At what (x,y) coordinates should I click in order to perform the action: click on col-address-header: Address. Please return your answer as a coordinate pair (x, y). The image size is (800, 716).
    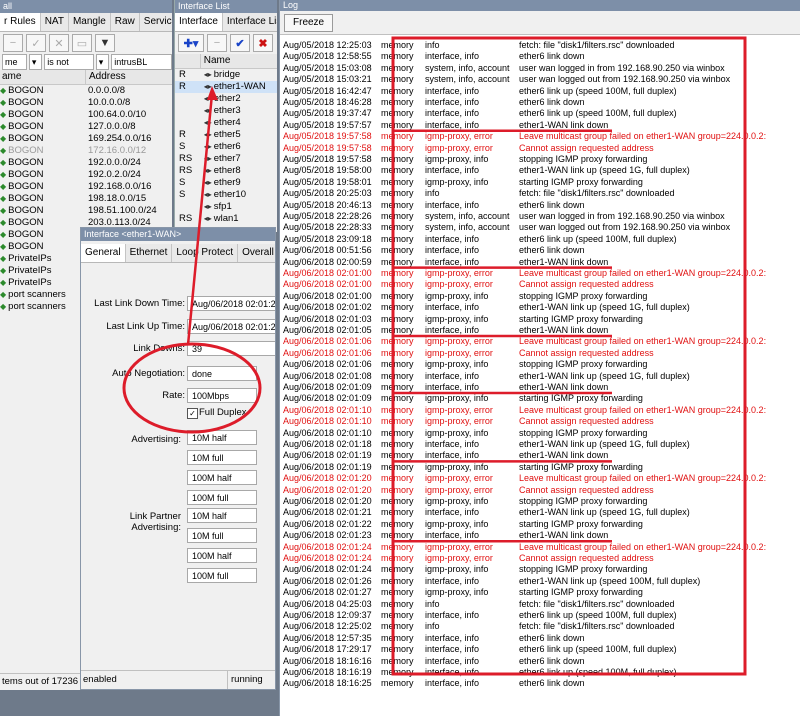
    Looking at the image, I should click on (128, 77).